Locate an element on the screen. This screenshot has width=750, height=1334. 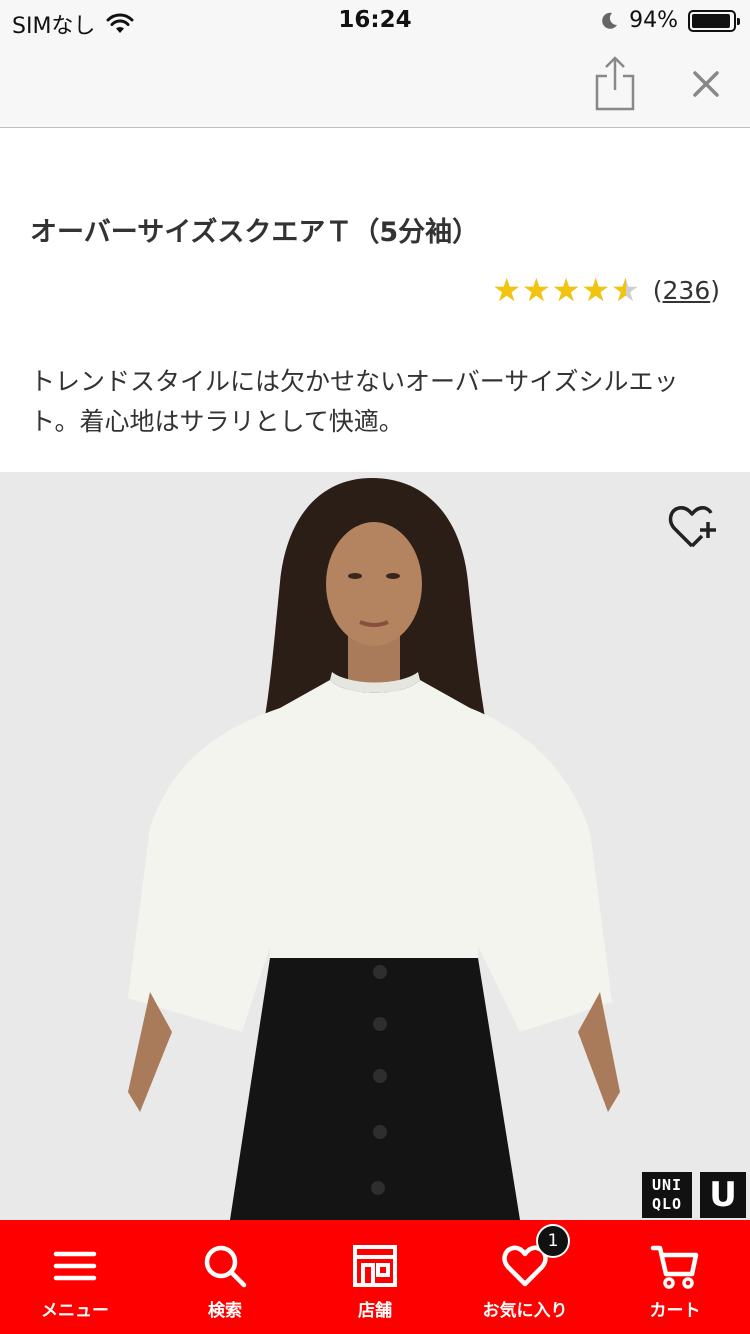
add-favorite-button is located at coordinates (694, 527).